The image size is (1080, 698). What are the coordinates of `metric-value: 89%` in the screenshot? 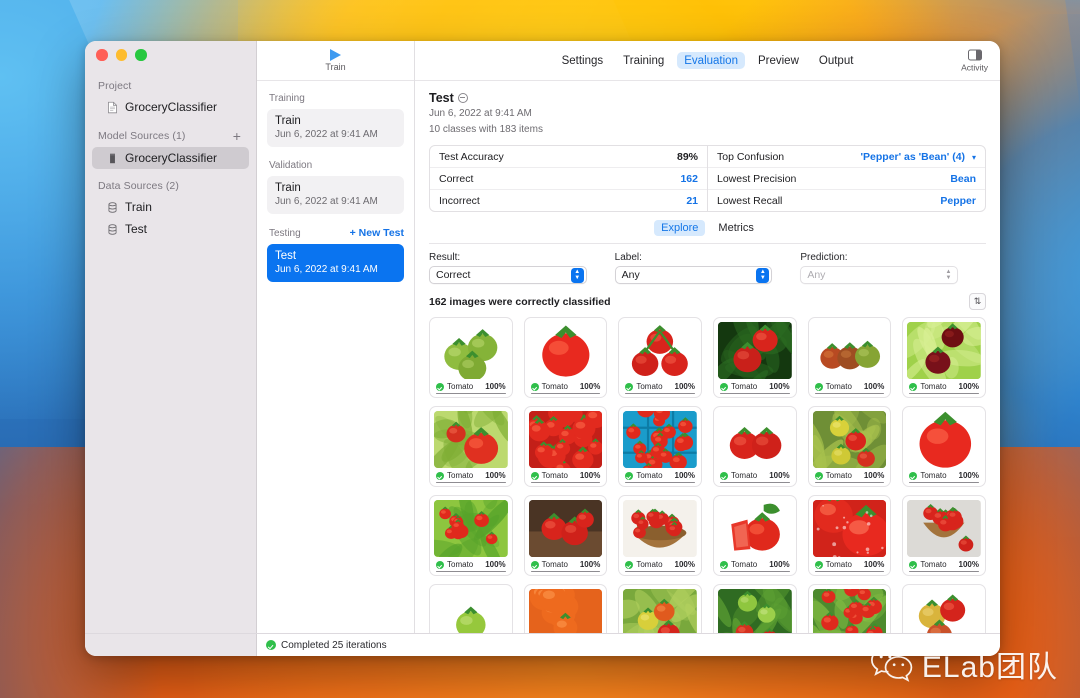 It's located at (687, 156).